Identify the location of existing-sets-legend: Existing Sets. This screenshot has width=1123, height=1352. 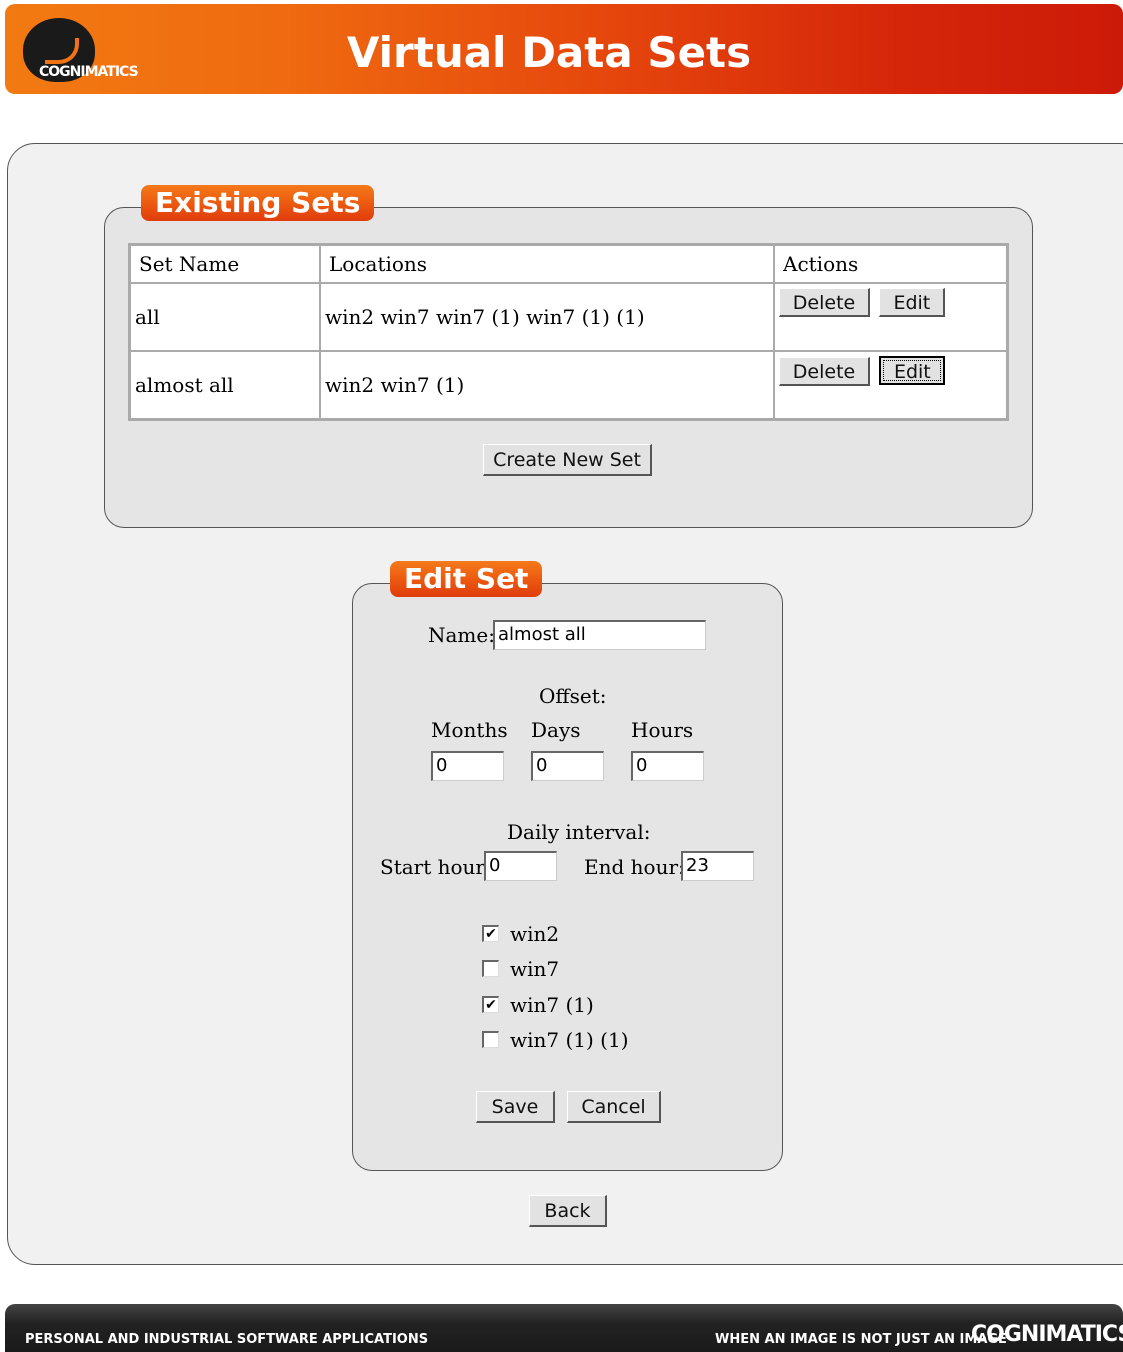
(258, 203).